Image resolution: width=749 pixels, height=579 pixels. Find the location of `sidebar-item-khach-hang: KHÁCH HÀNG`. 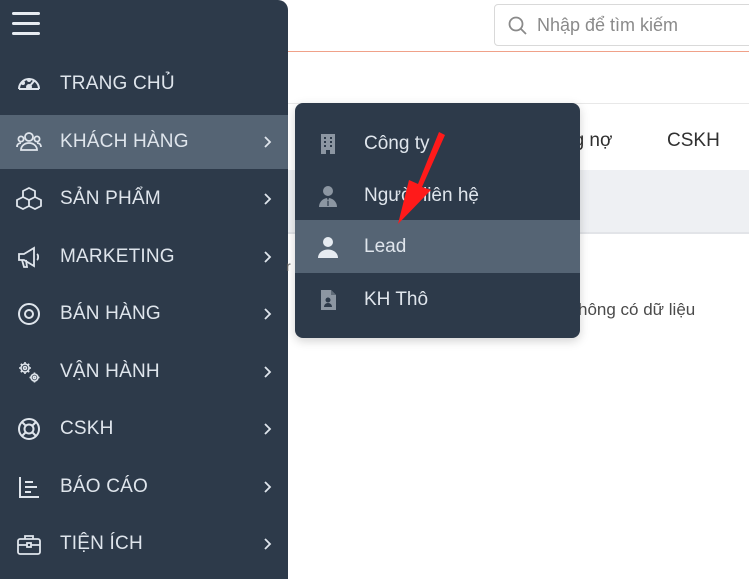

sidebar-item-khach-hang: KHÁCH HÀNG is located at coordinates (144, 142).